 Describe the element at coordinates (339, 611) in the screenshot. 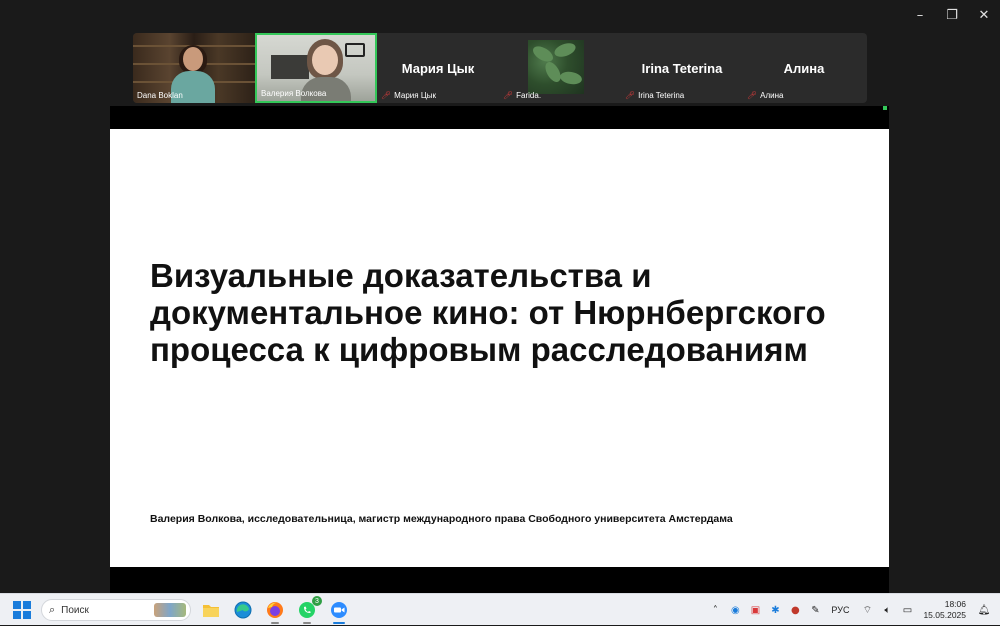

I see `zoom-icon` at that location.